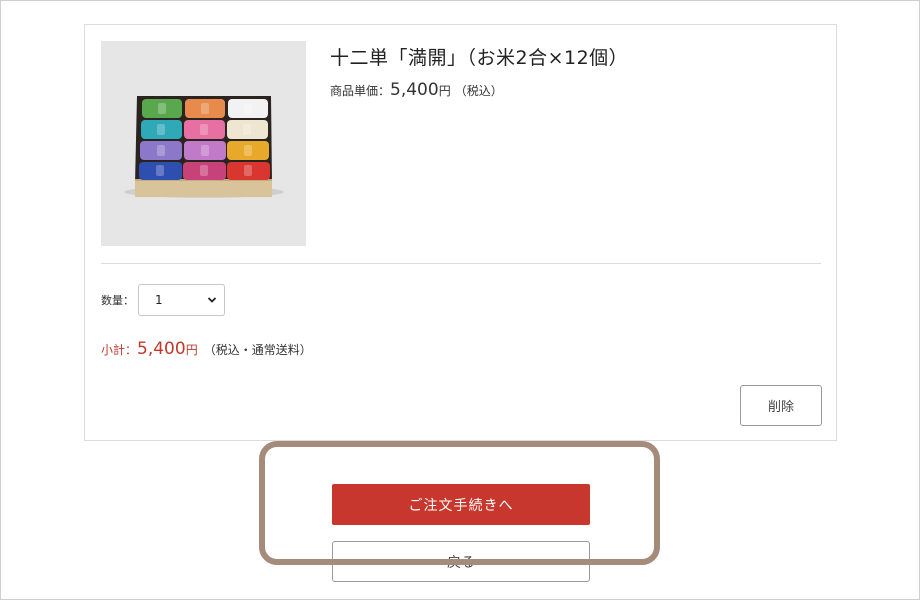 The height and width of the screenshot is (600, 920). I want to click on delete-button: 削除, so click(781, 405).